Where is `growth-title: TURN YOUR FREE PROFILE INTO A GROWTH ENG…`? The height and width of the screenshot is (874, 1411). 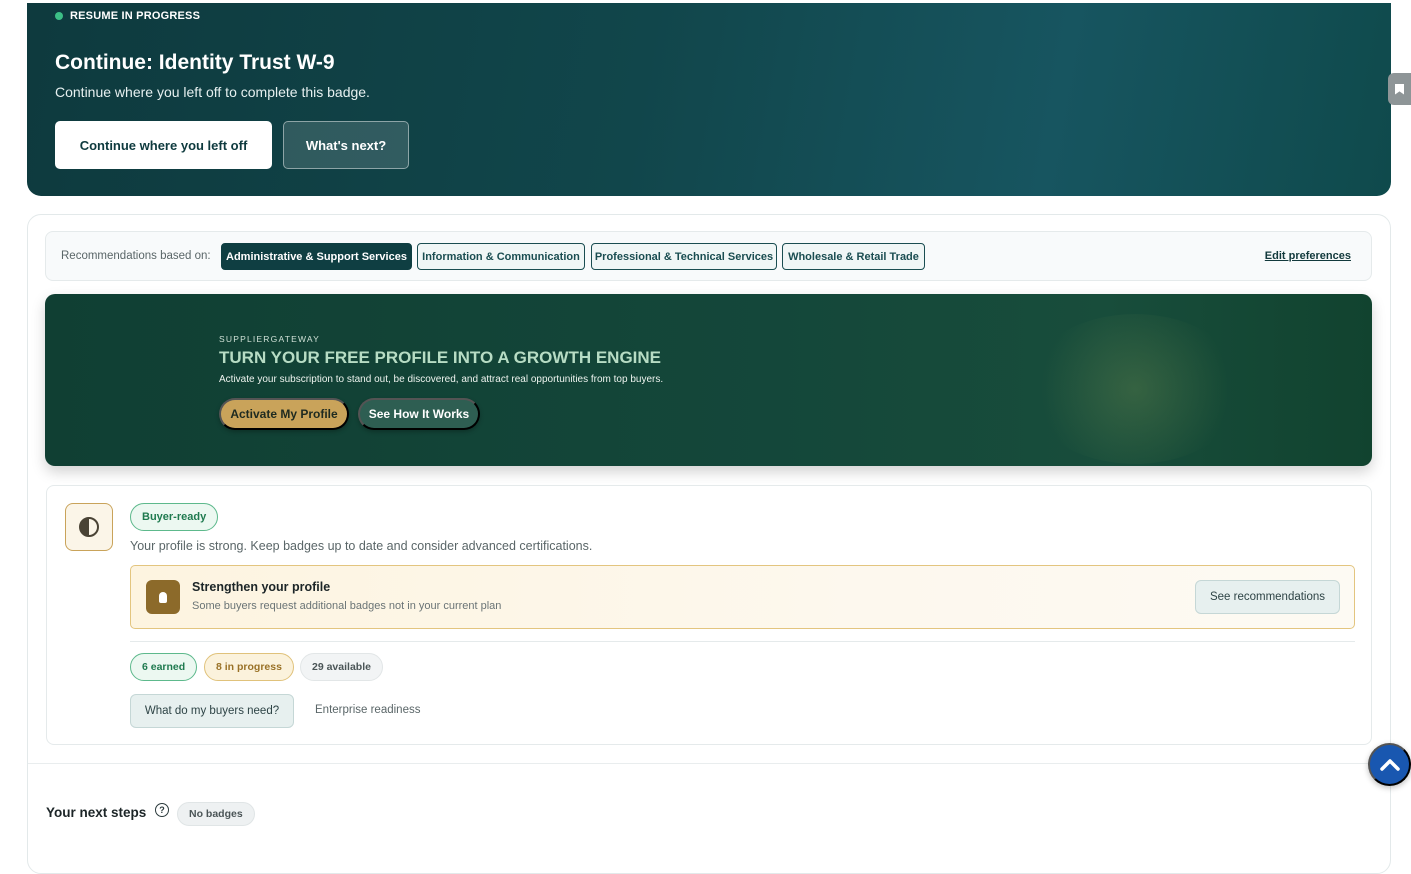 growth-title: TURN YOUR FREE PROFILE INTO A GROWTH ENG… is located at coordinates (440, 357).